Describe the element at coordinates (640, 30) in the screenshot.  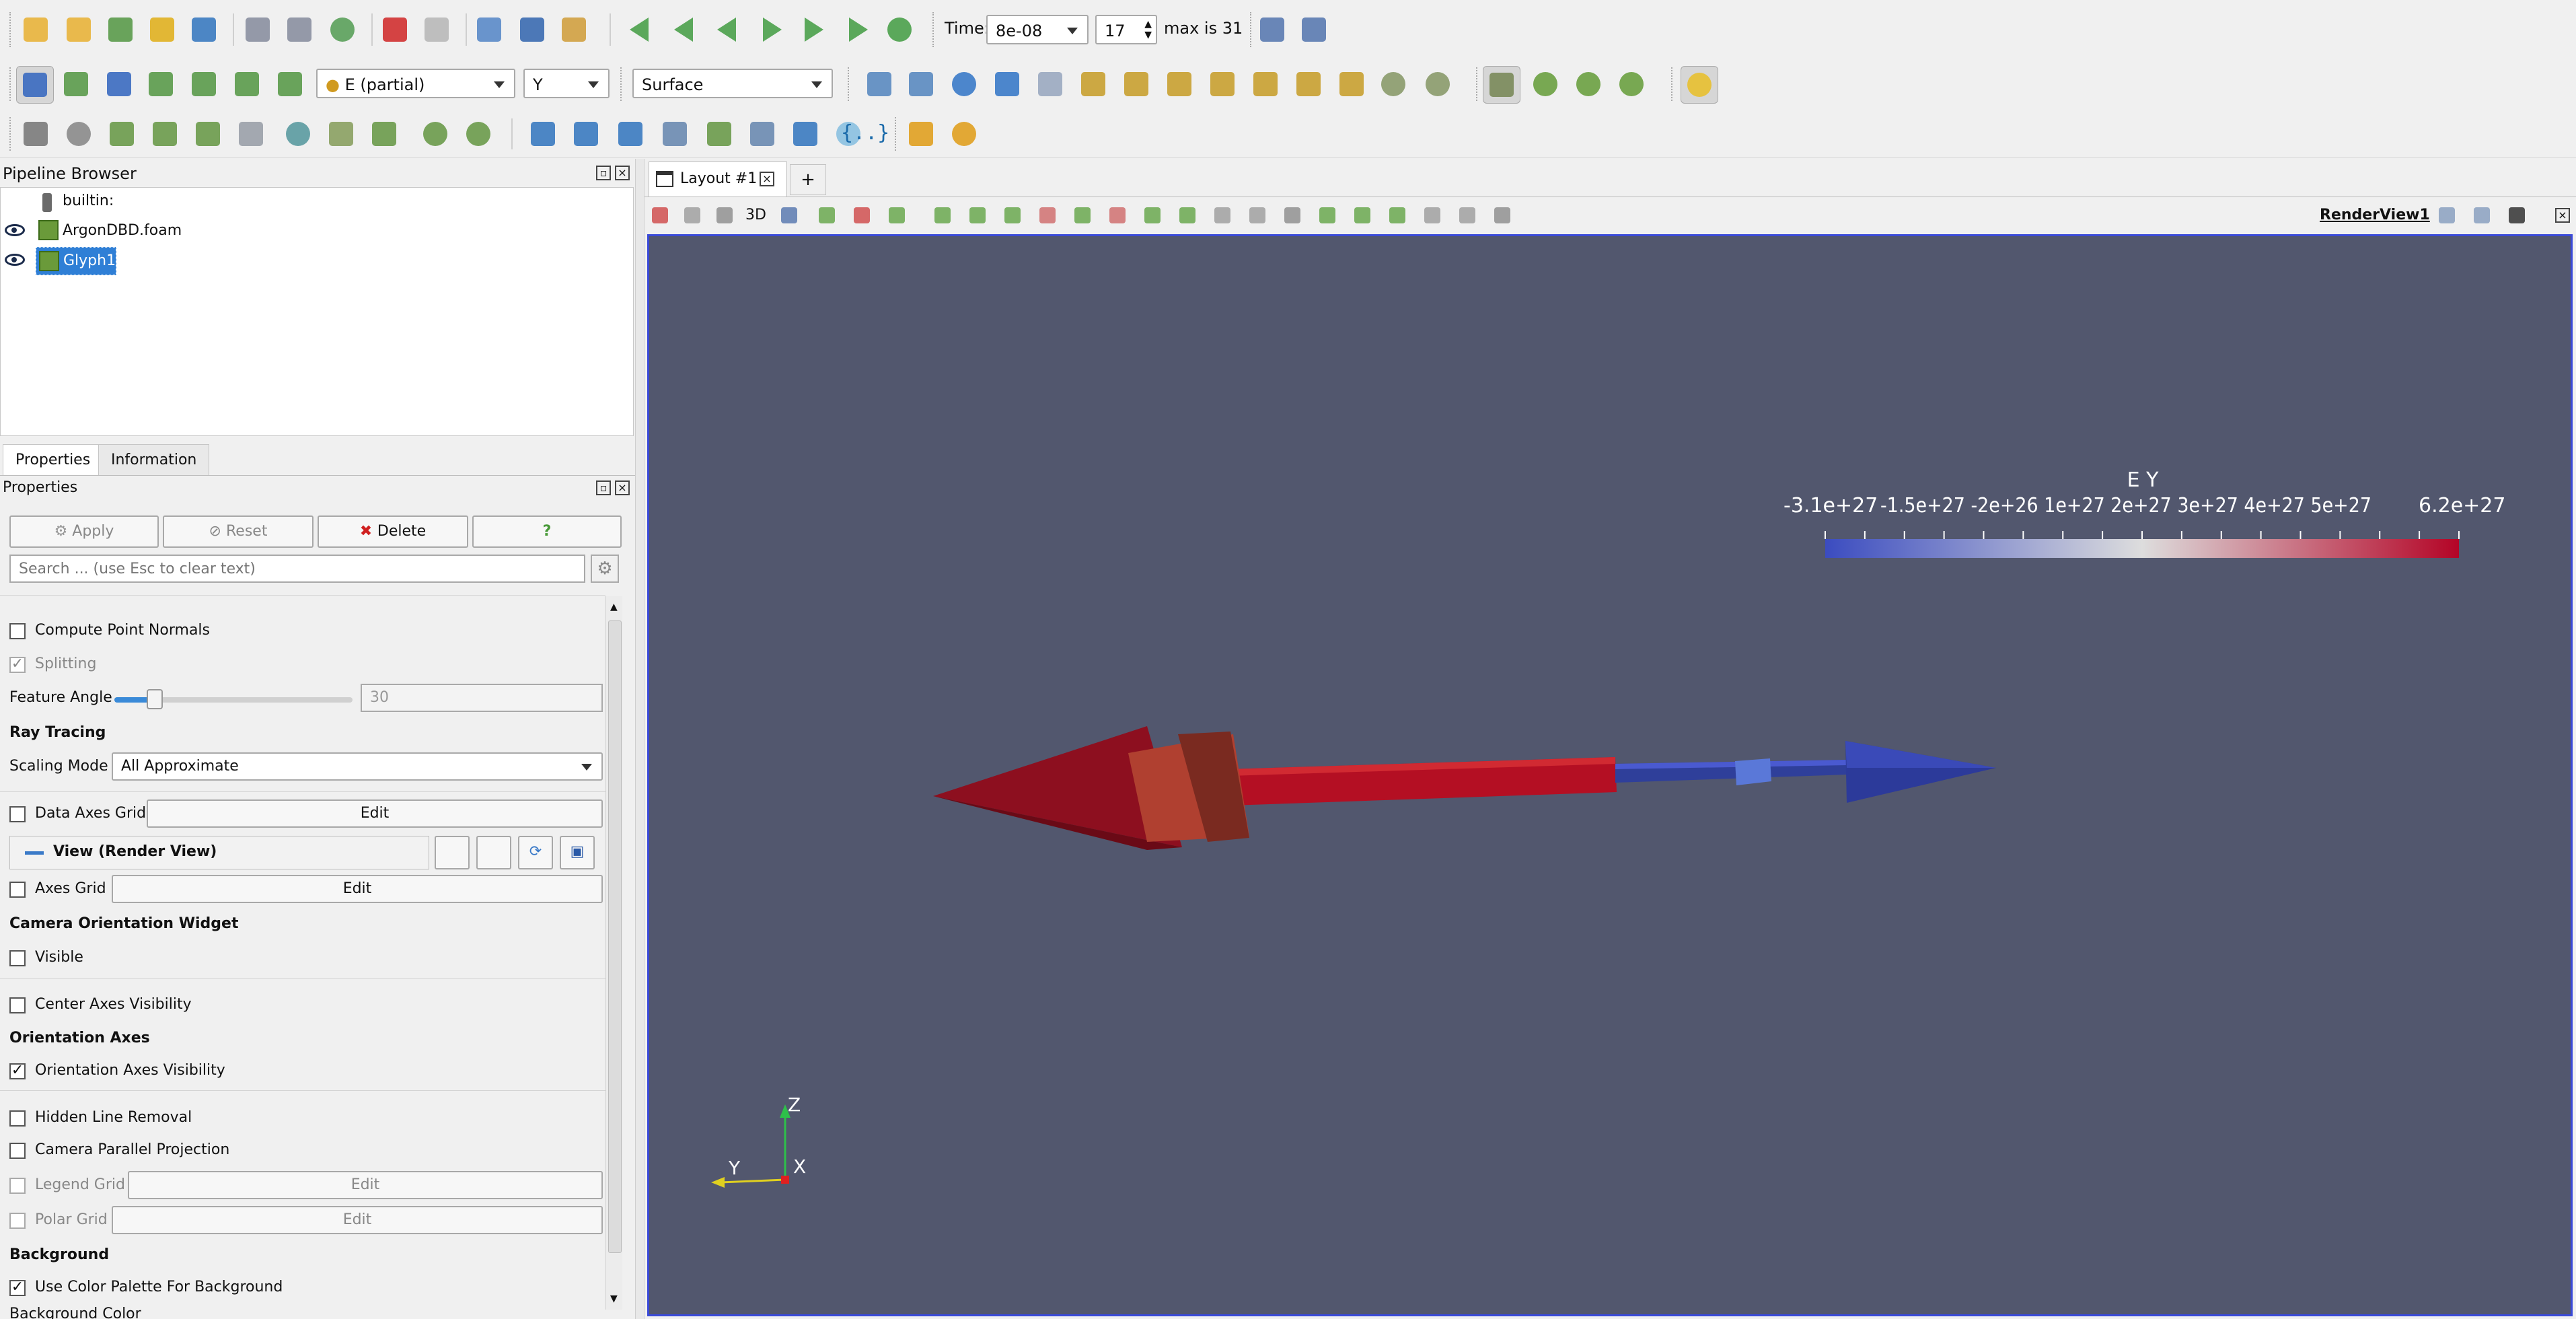
I see `first-frame-icon` at that location.